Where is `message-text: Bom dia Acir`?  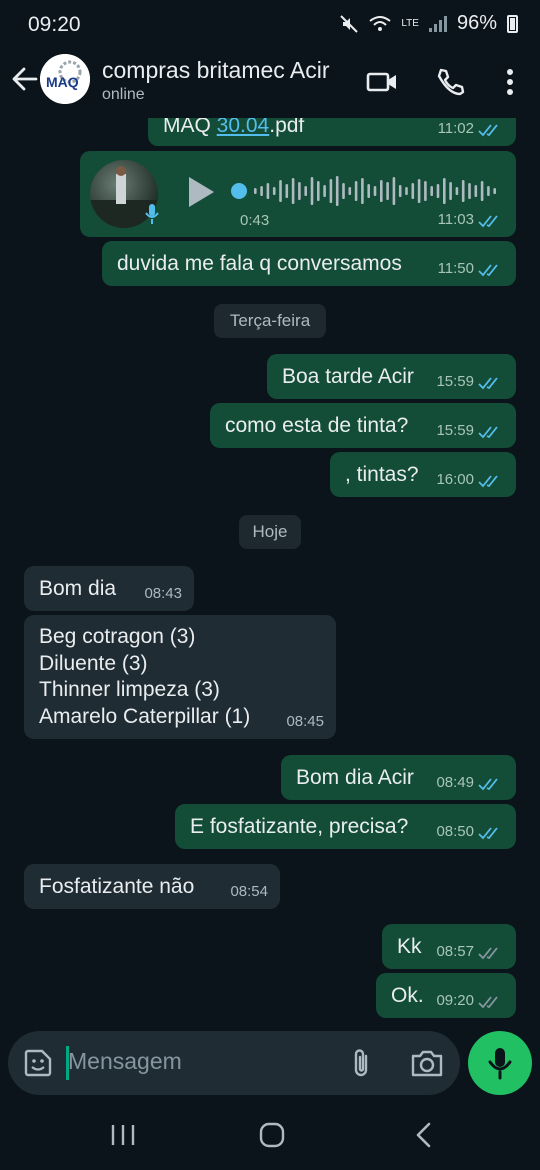
message-text: Bom dia Acir is located at coordinates (355, 777).